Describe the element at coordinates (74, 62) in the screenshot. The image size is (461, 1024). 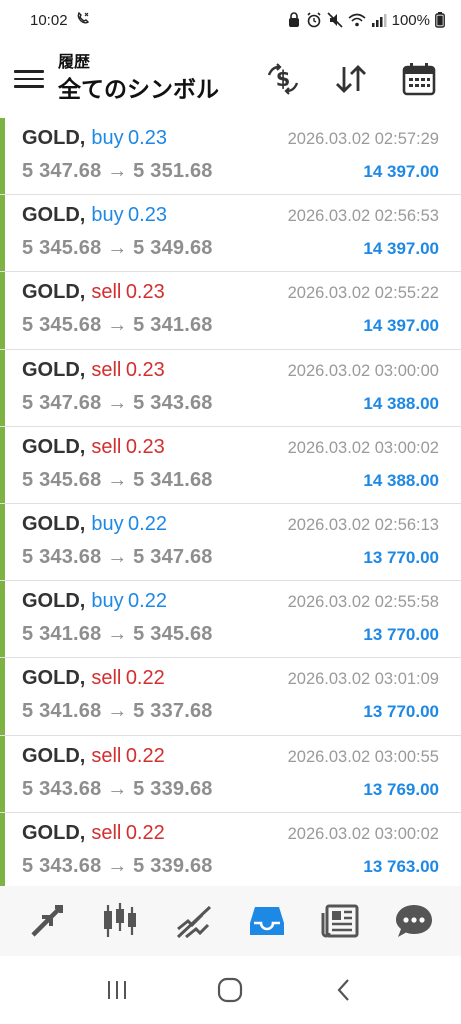
I see `page-title: 履歴` at that location.